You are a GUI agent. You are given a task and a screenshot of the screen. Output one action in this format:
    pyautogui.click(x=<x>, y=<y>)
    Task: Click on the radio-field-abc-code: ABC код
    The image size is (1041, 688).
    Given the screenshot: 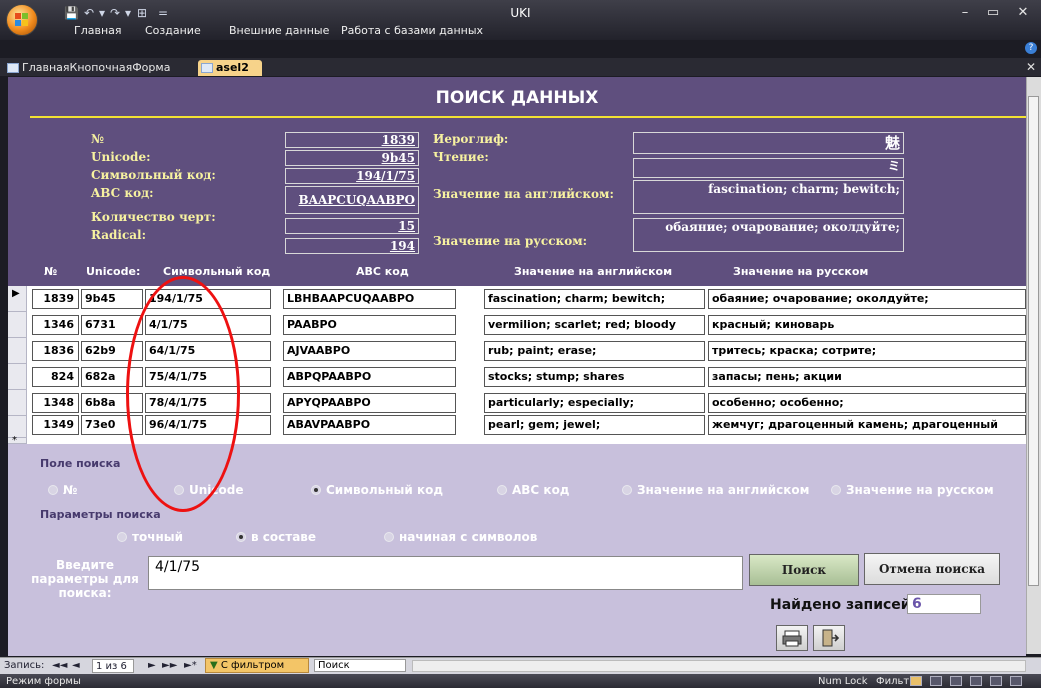 What is the action you would take?
    pyautogui.click(x=533, y=490)
    